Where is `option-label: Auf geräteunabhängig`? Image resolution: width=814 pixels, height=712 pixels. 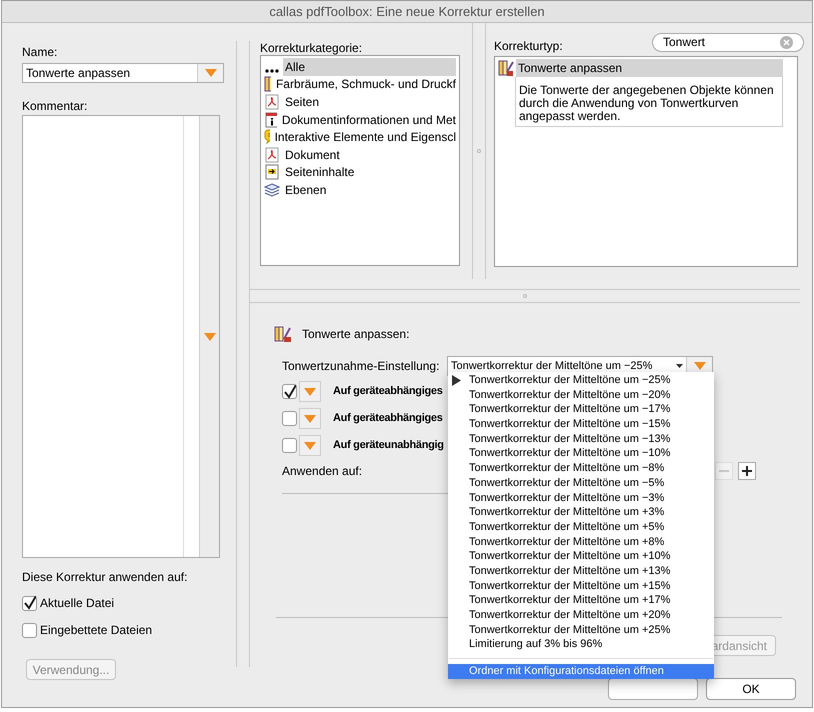
option-label: Auf geräteunabhängig is located at coordinates (388, 446).